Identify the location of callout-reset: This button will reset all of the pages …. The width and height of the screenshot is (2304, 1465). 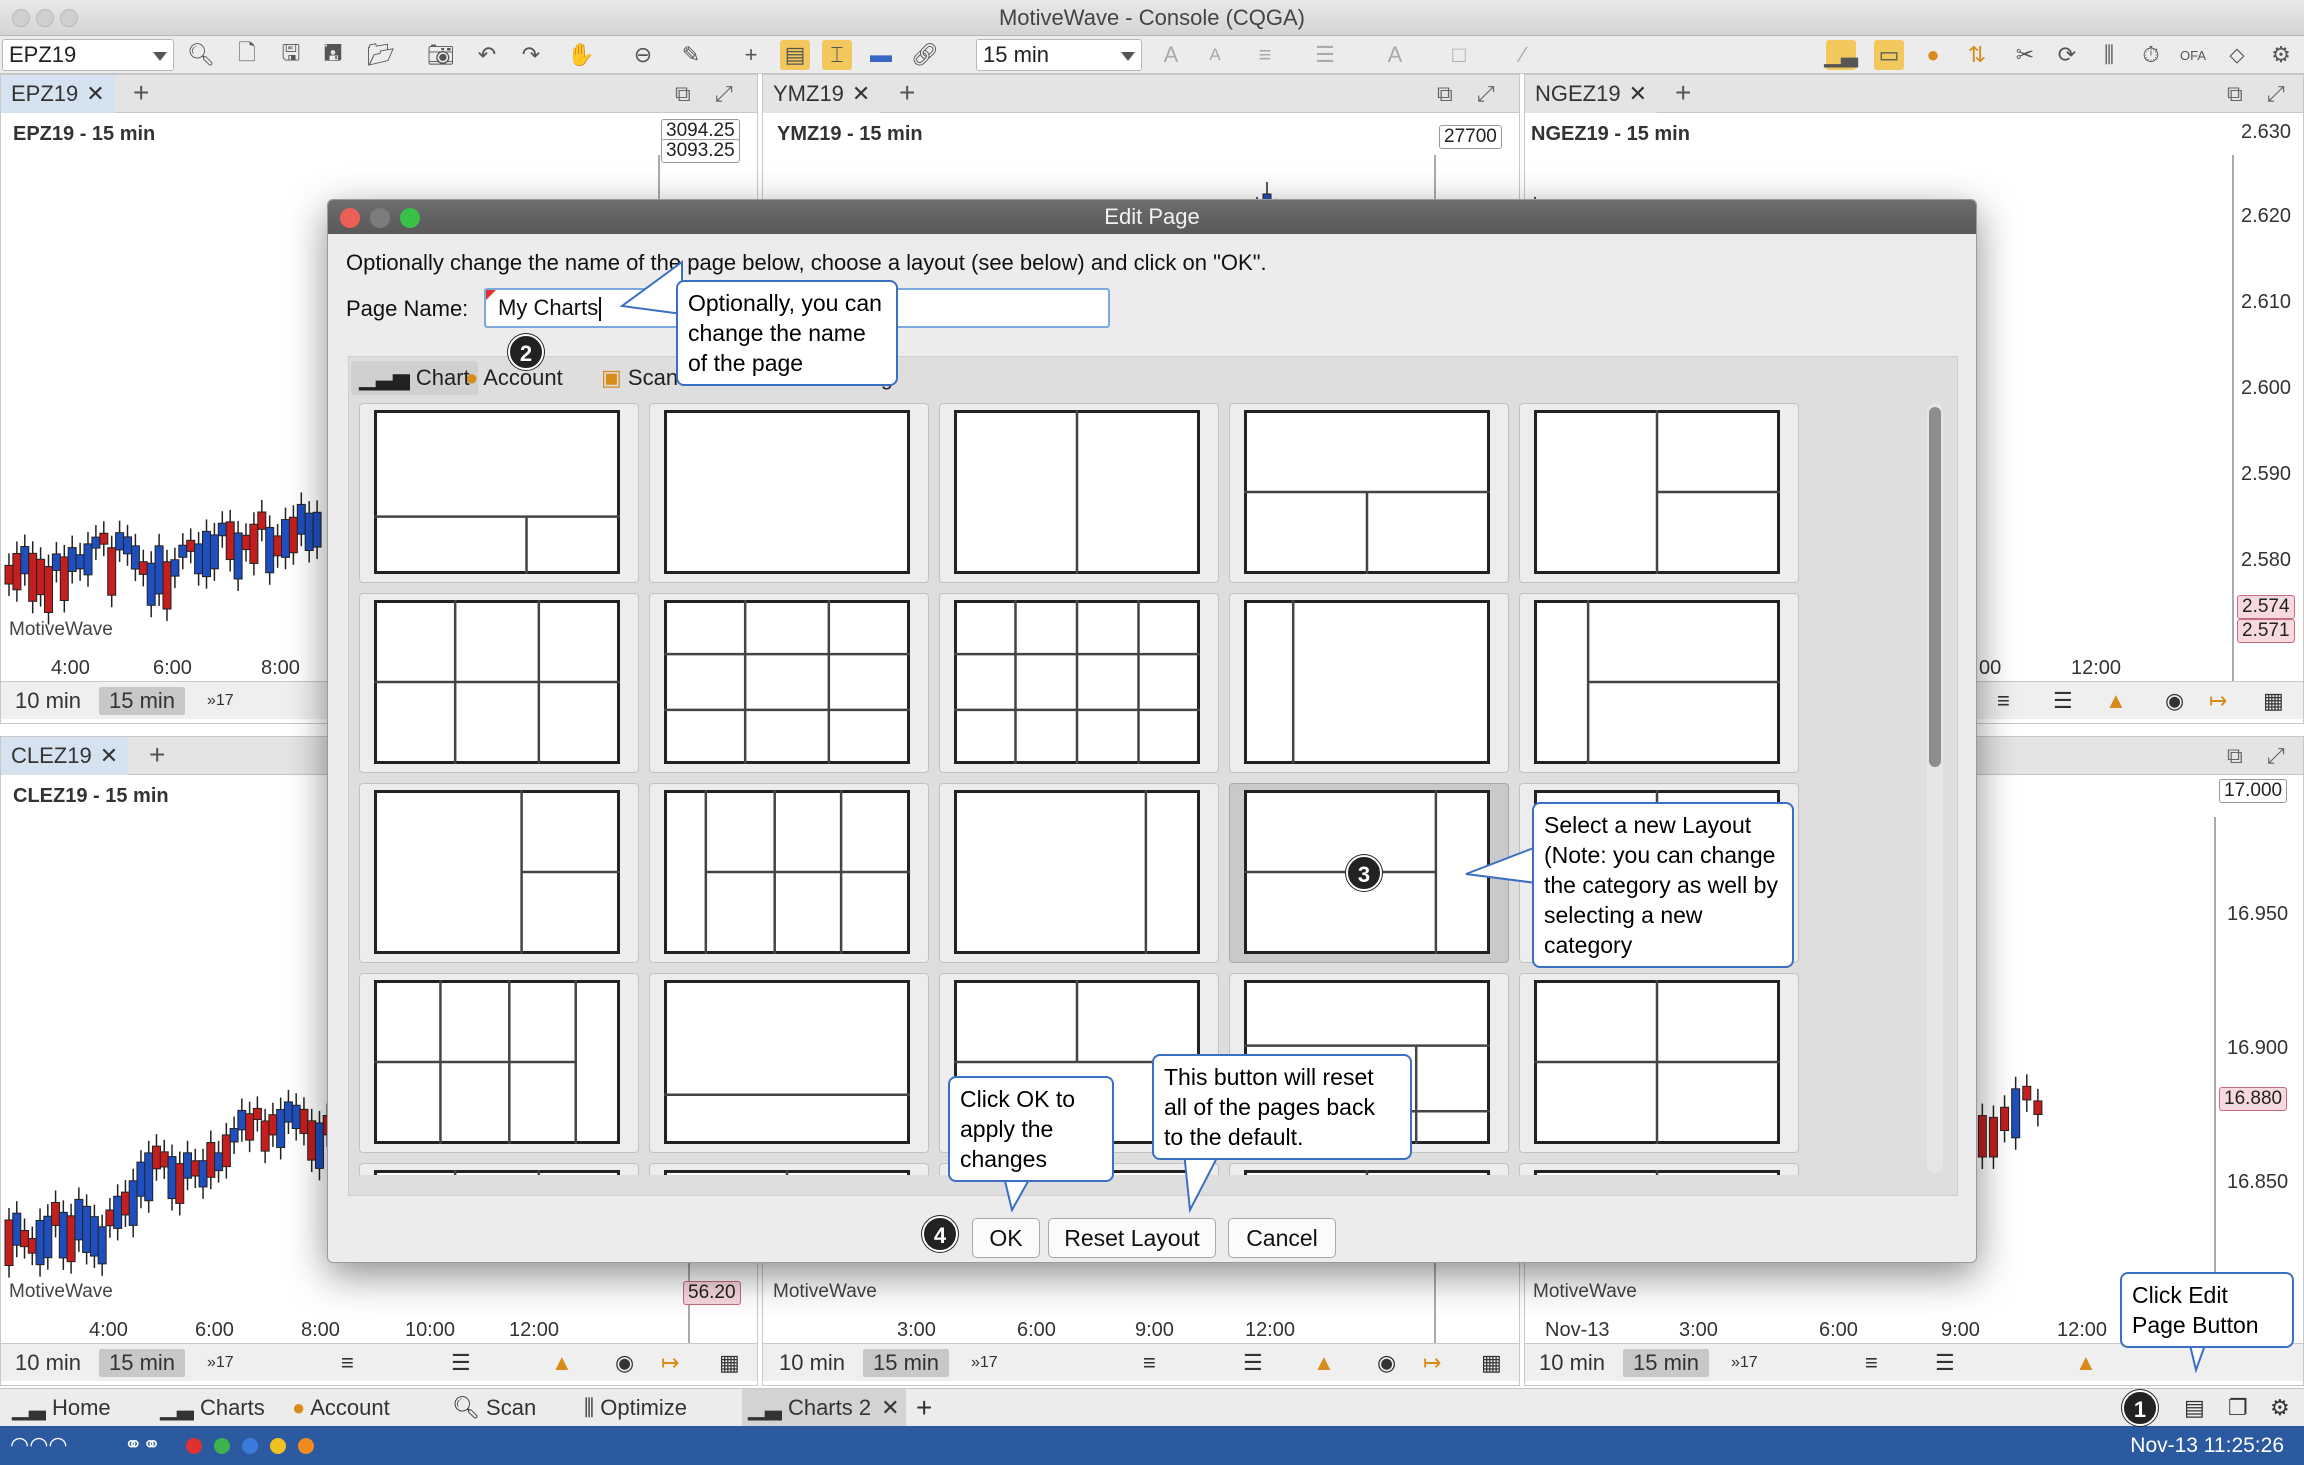
(1282, 1107).